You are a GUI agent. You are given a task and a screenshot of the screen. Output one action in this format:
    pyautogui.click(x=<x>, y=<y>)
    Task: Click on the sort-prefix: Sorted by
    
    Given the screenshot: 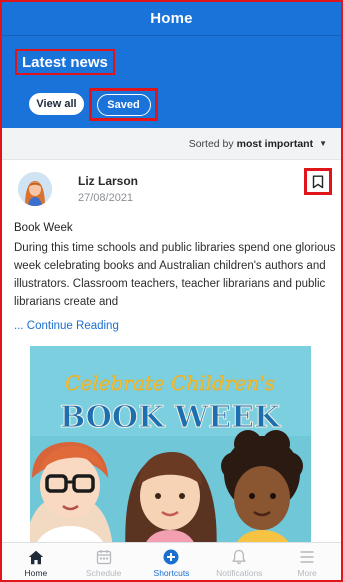 What is the action you would take?
    pyautogui.click(x=211, y=143)
    